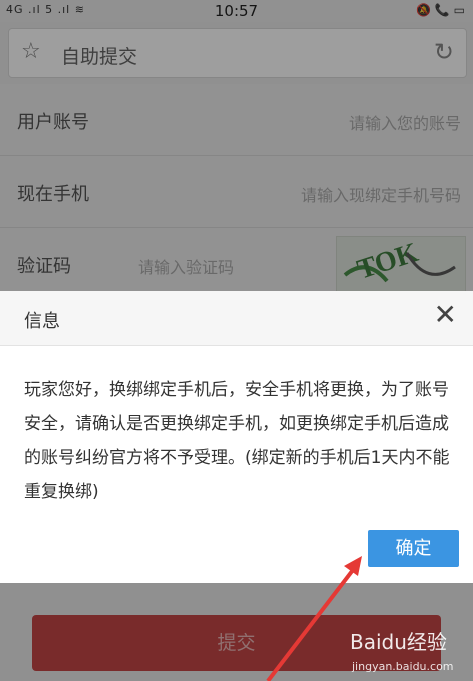 The height and width of the screenshot is (681, 473). Describe the element at coordinates (413, 548) in the screenshot. I see `confirm-button: 确定` at that location.